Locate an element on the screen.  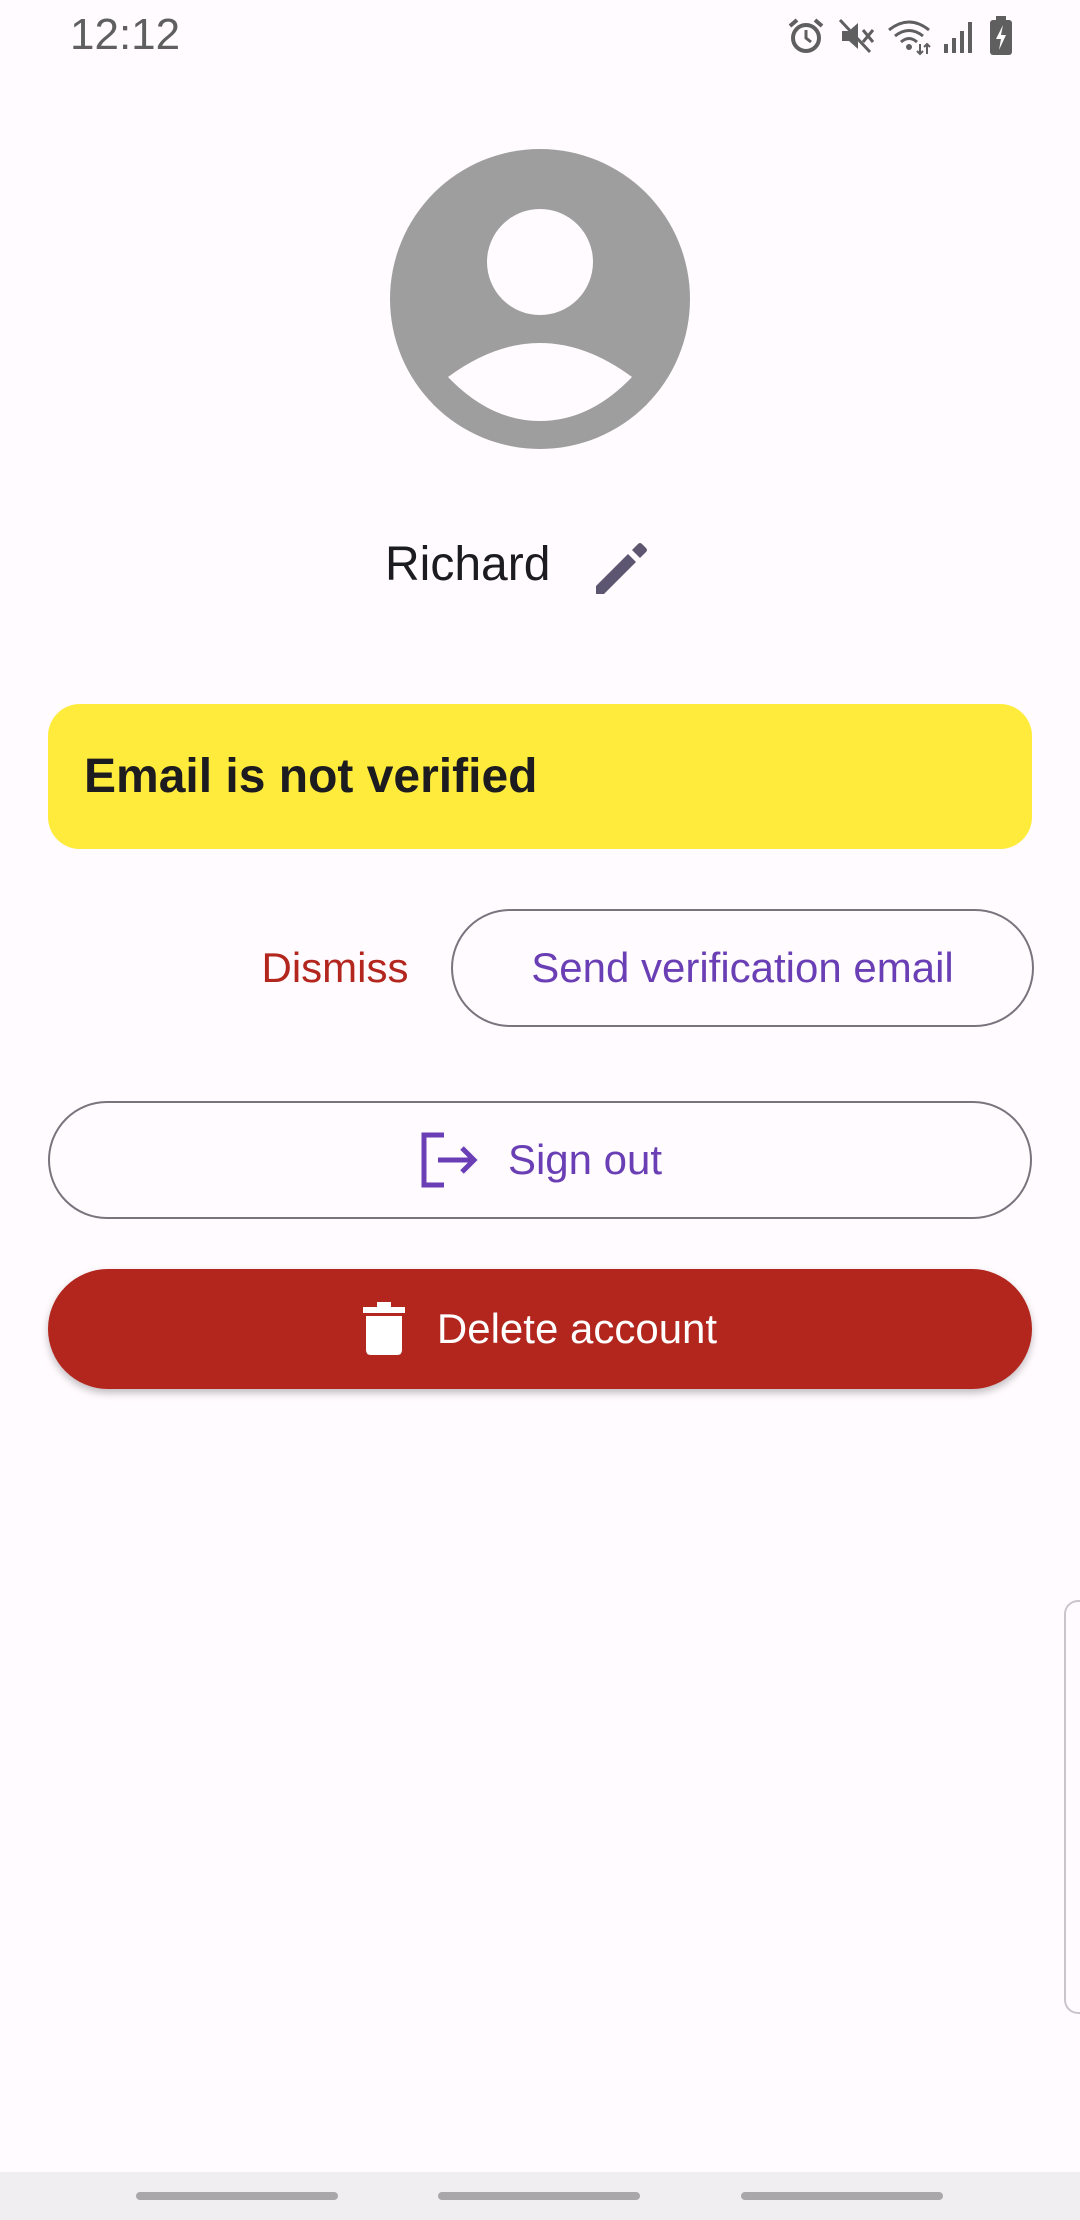
gesture-nav-bar is located at coordinates (540, 2196).